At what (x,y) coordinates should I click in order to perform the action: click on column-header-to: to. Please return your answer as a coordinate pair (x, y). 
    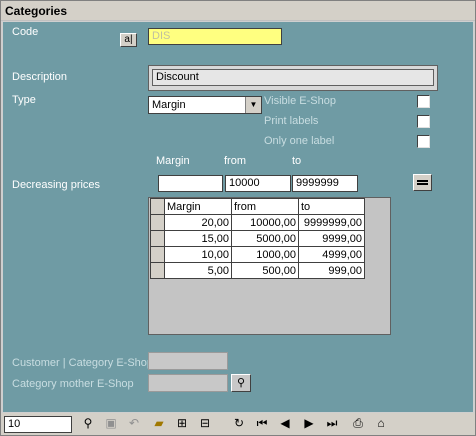
    Looking at the image, I should click on (331, 206).